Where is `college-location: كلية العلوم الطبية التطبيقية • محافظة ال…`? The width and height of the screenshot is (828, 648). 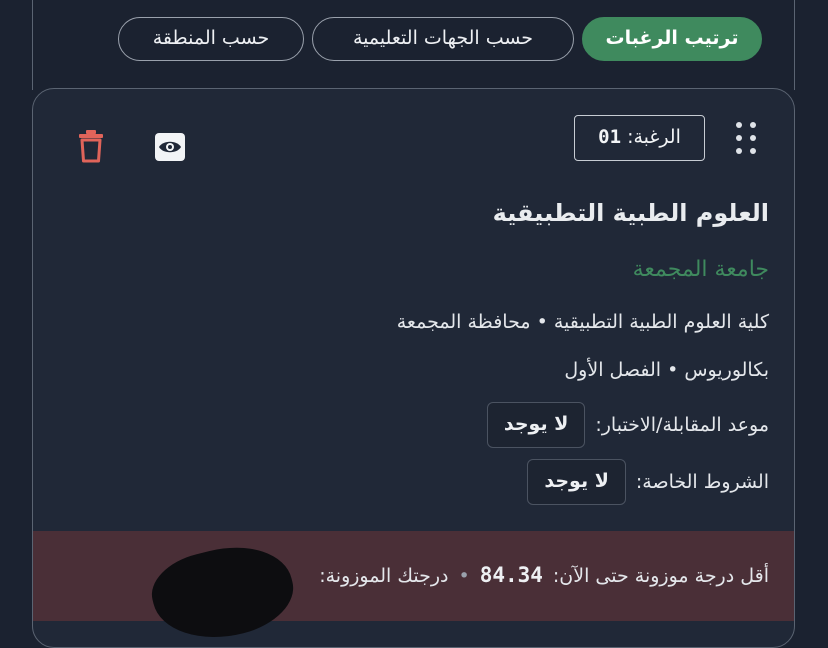
college-location: كلية العلوم الطبية التطبيقية • محافظة ال… is located at coordinates (582, 322).